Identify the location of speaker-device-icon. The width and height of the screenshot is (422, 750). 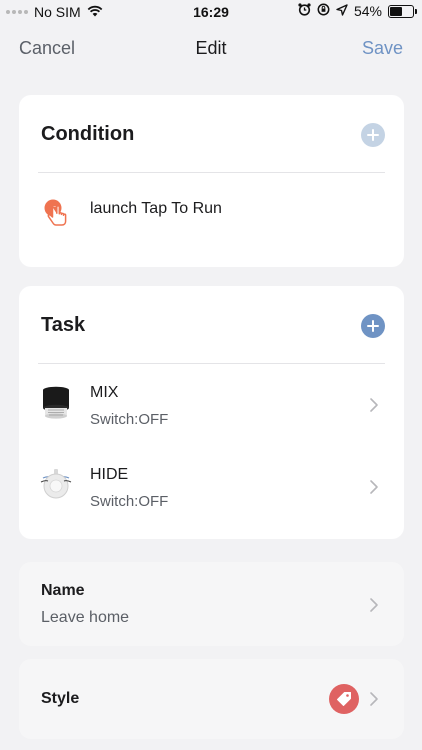
(56, 405).